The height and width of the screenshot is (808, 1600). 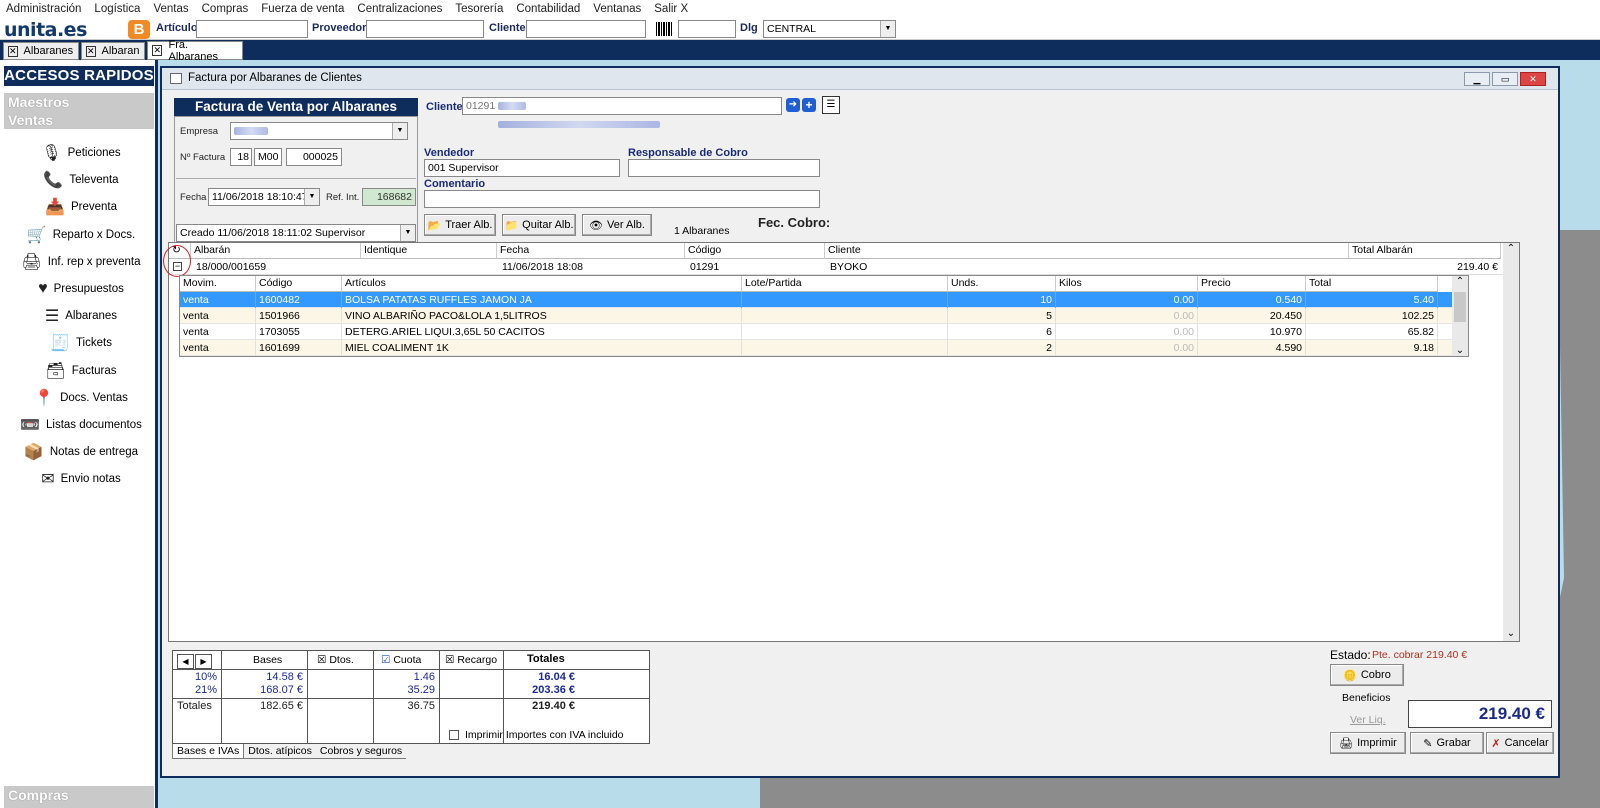 What do you see at coordinates (1002, 284) in the screenshot?
I see `col-unds: Unds.` at bounding box center [1002, 284].